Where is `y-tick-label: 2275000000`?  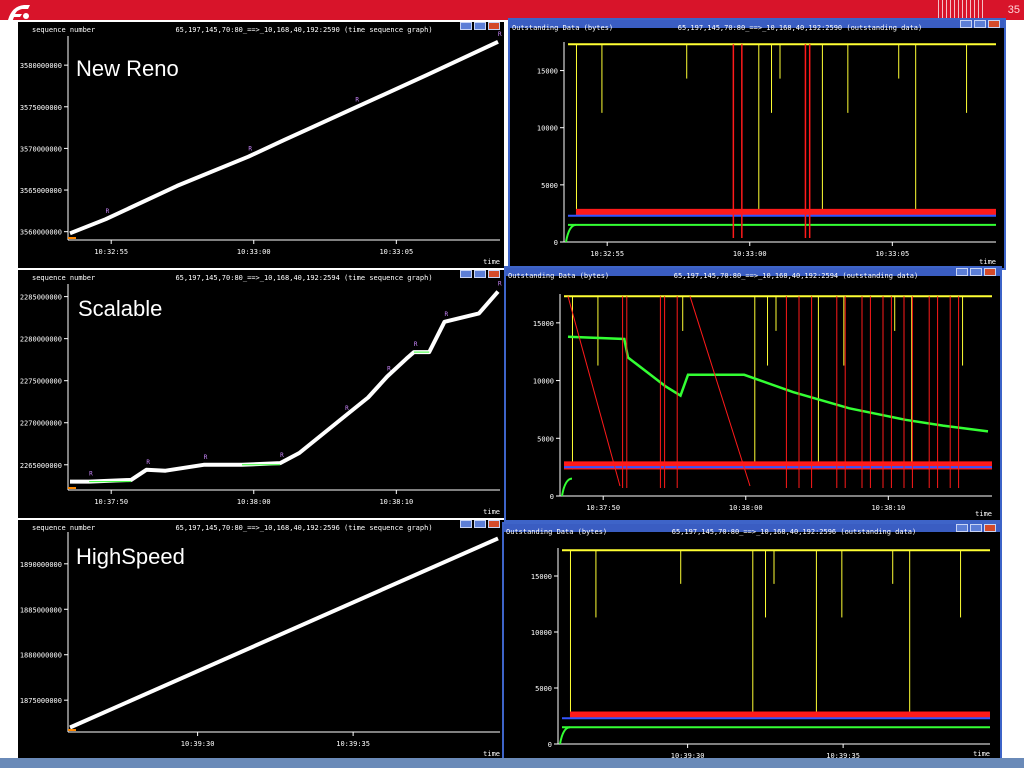 y-tick-label: 2275000000 is located at coordinates (41, 382).